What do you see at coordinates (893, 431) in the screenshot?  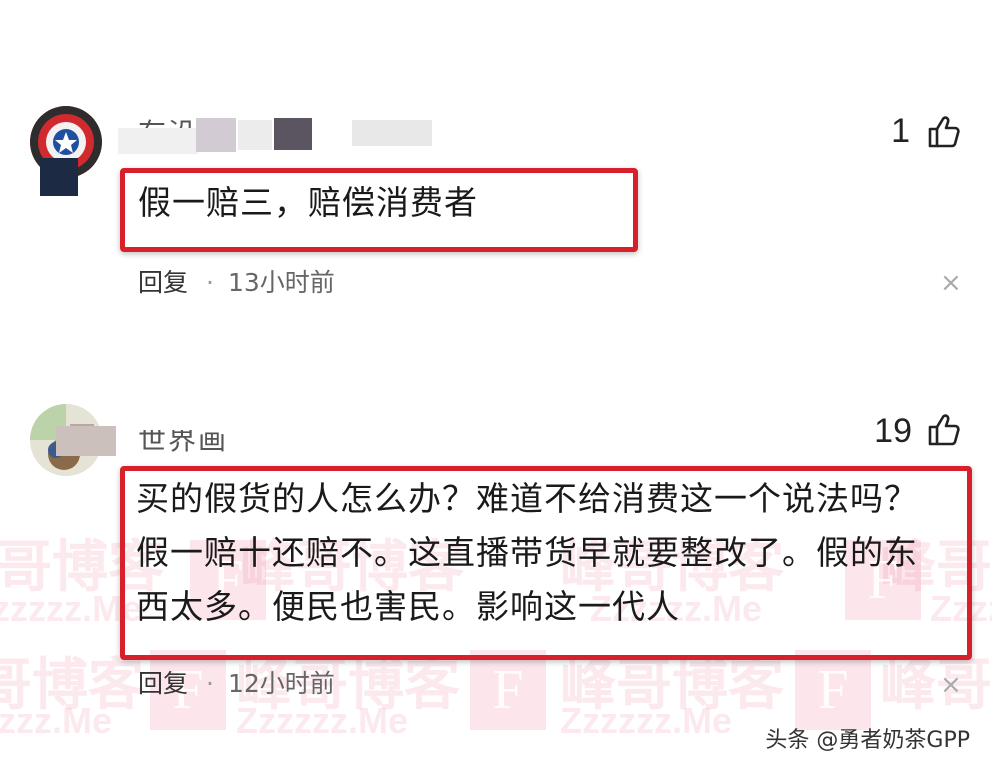 I see `like-count: 19` at bounding box center [893, 431].